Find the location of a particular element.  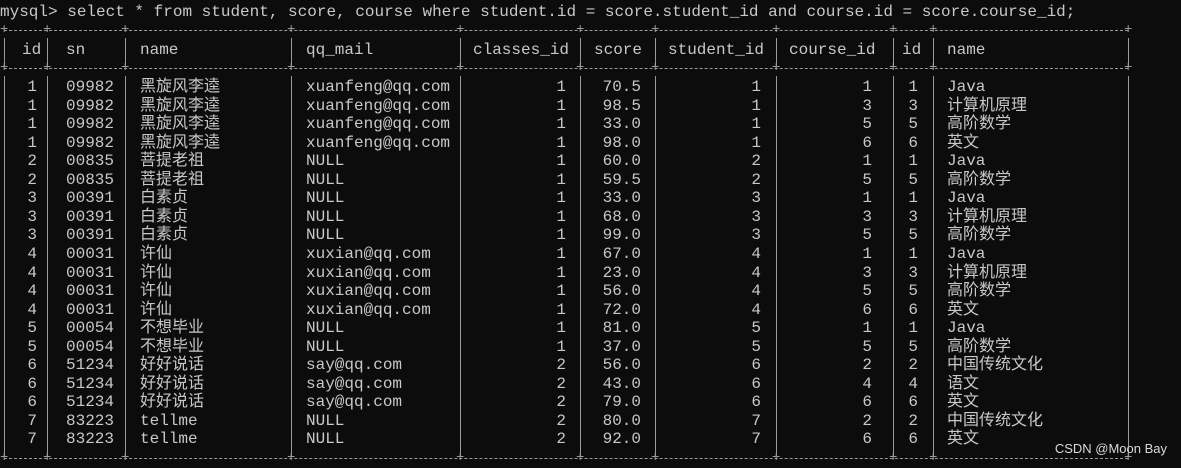

table-cell: 00391 is located at coordinates (90, 216).